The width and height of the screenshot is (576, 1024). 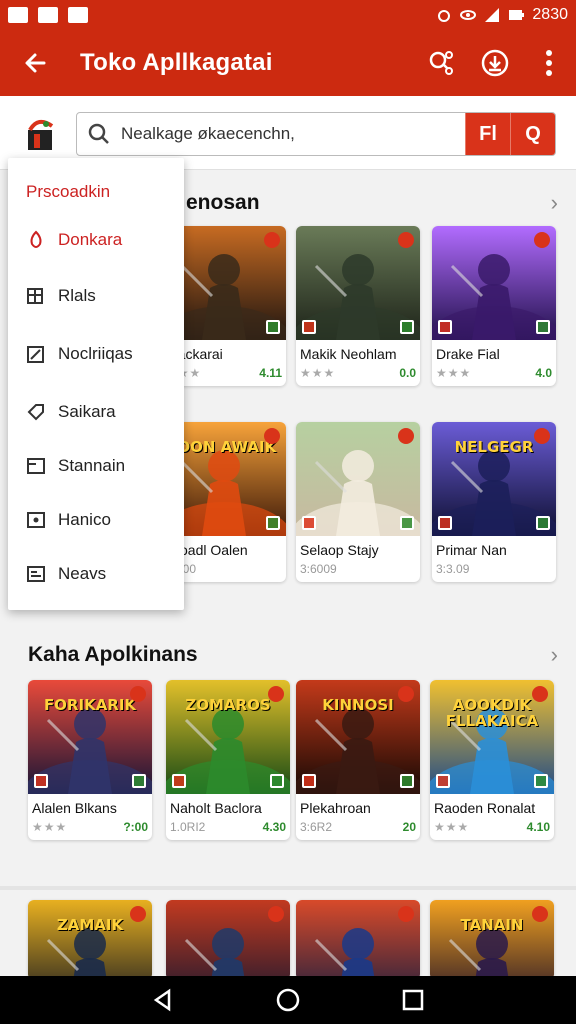 I want to click on fire-icon, so click(x=36, y=240).